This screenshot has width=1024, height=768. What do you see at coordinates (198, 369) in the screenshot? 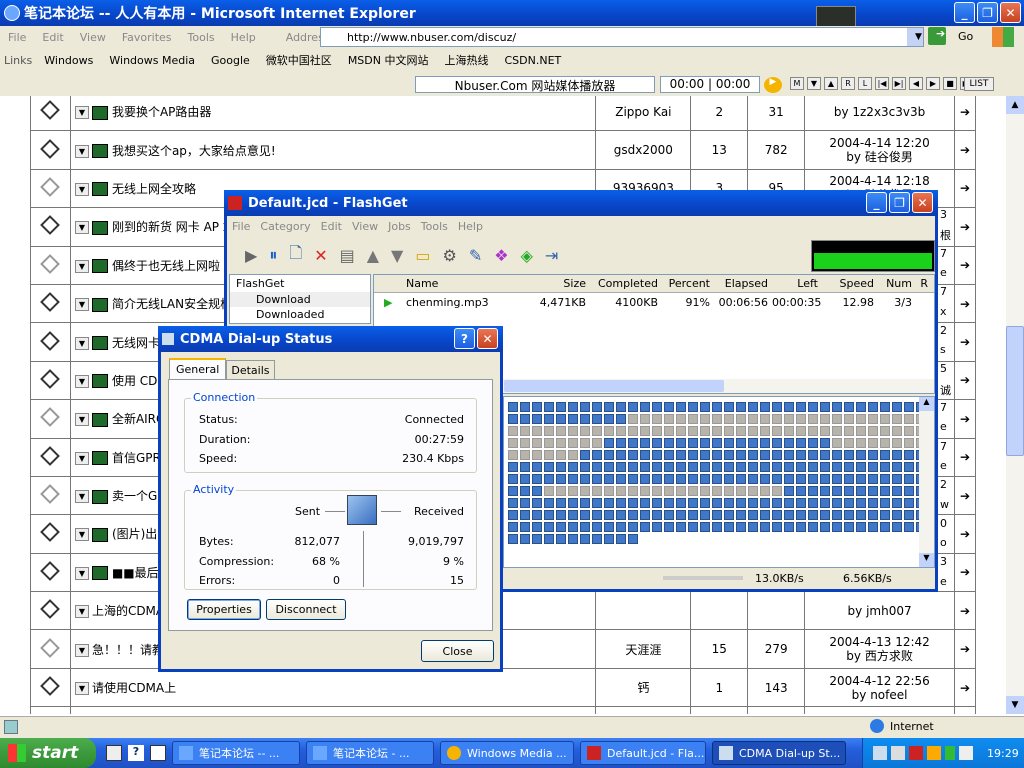
I see `tab-general: General` at bounding box center [198, 369].